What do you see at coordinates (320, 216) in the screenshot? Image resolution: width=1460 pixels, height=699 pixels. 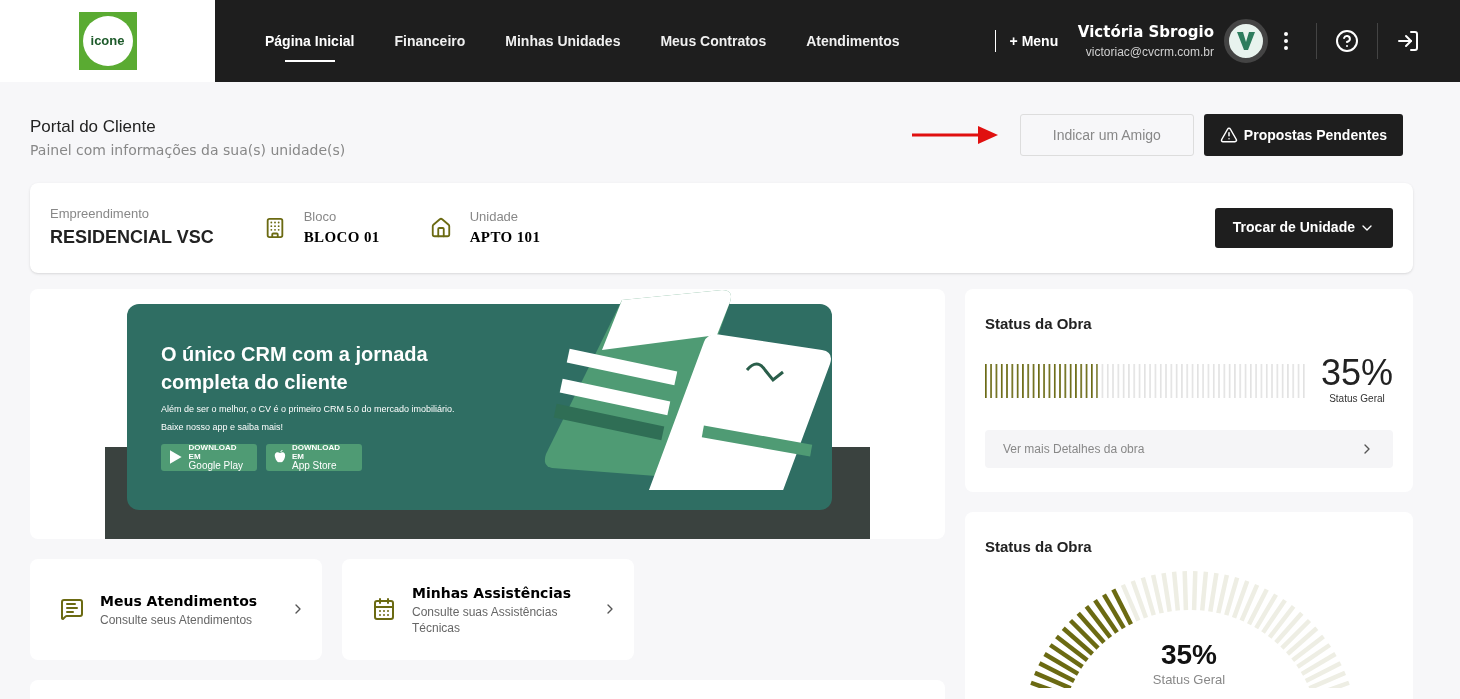 I see `field-label: Bloco` at bounding box center [320, 216].